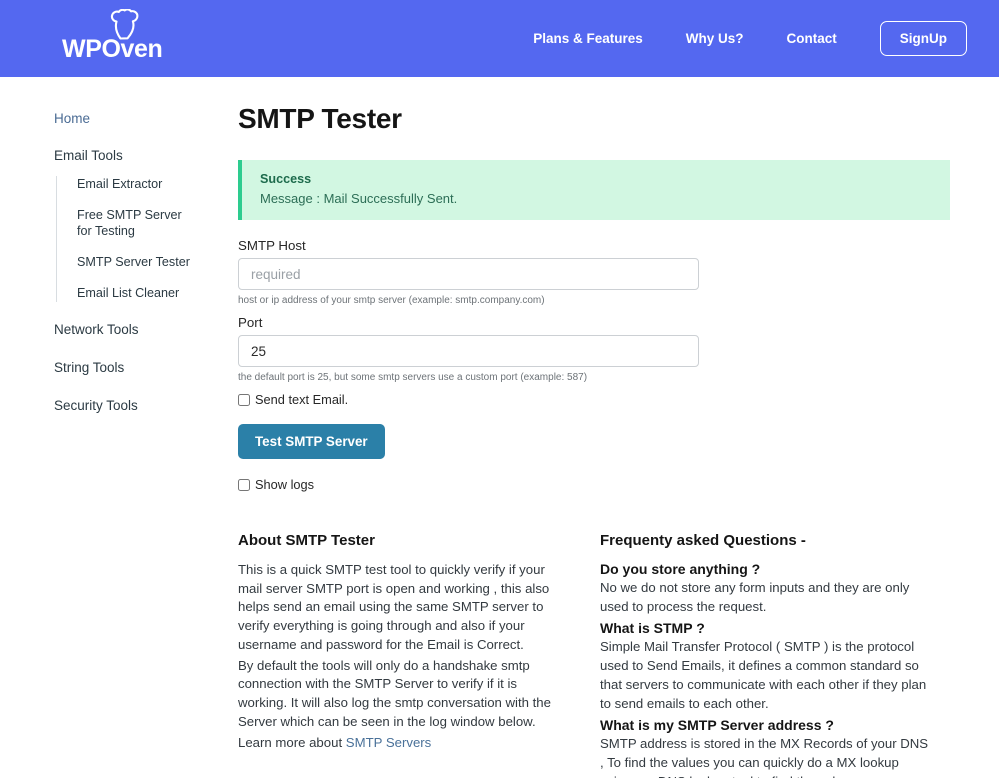 The height and width of the screenshot is (778, 999). Describe the element at coordinates (301, 399) in the screenshot. I see `send-text-email-label: Send text Email.` at that location.